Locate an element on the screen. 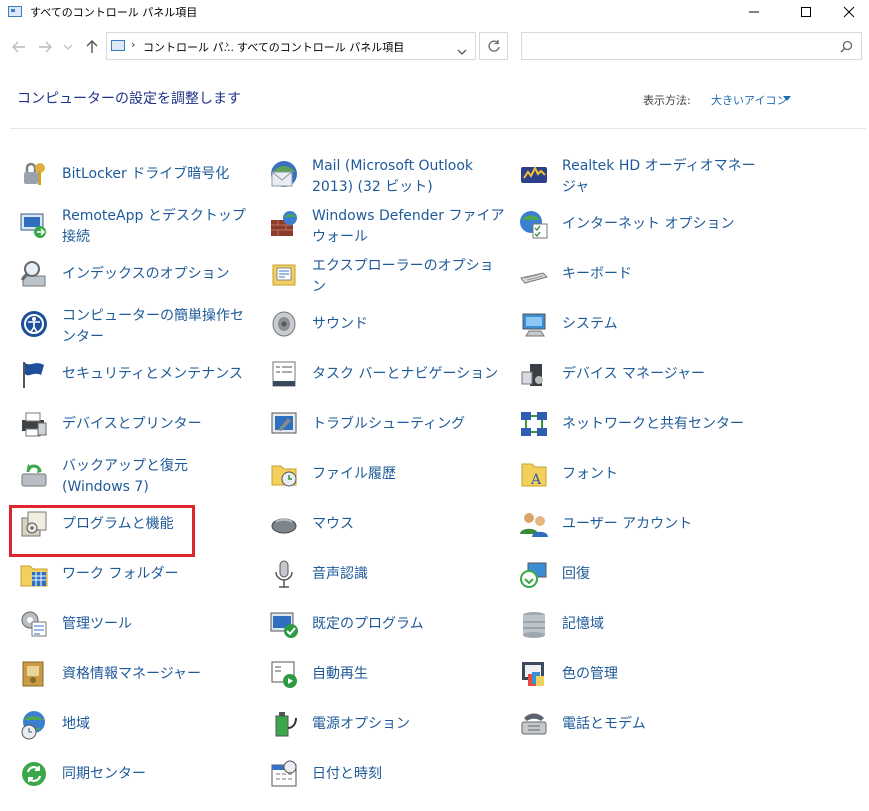  control-panel-item-label: 日付と時刻 is located at coordinates (409, 774).